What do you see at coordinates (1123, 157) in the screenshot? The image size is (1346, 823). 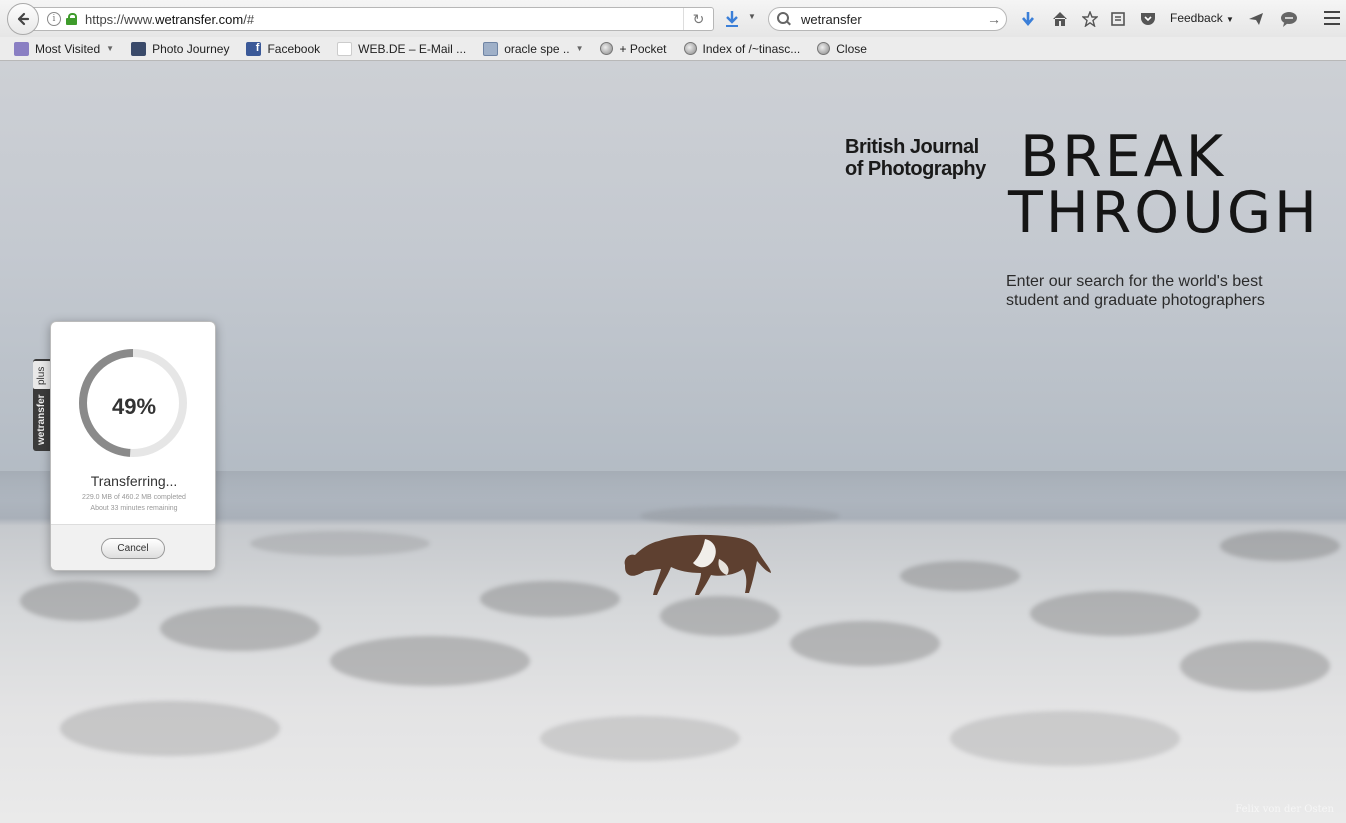 I see `headline-line1: BREAK` at bounding box center [1123, 157].